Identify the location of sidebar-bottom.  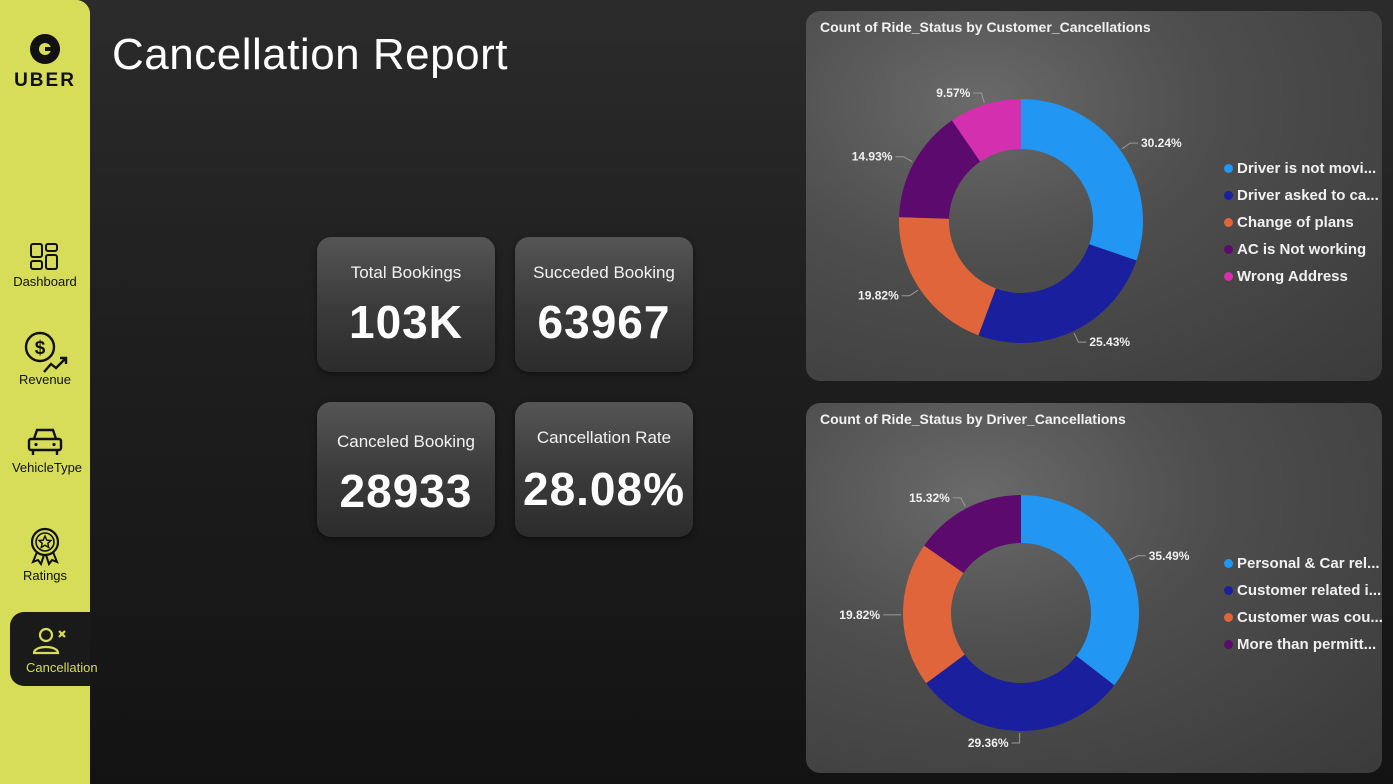
(45, 735).